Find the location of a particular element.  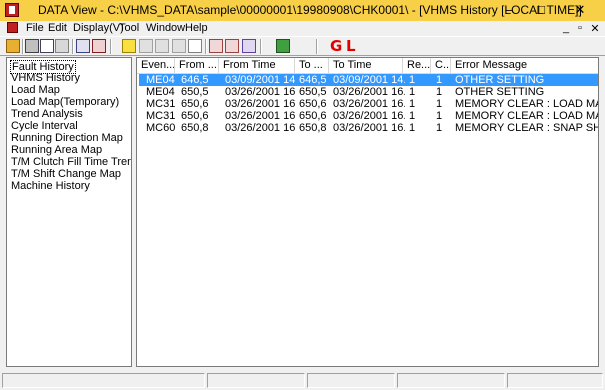

check-icon is located at coordinates (249, 46).